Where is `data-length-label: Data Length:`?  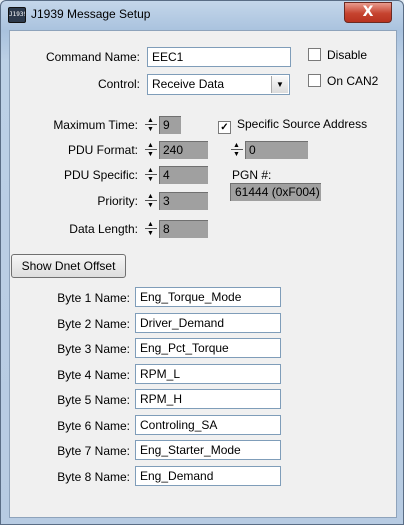
data-length-label: Data Length: is located at coordinates (103, 229).